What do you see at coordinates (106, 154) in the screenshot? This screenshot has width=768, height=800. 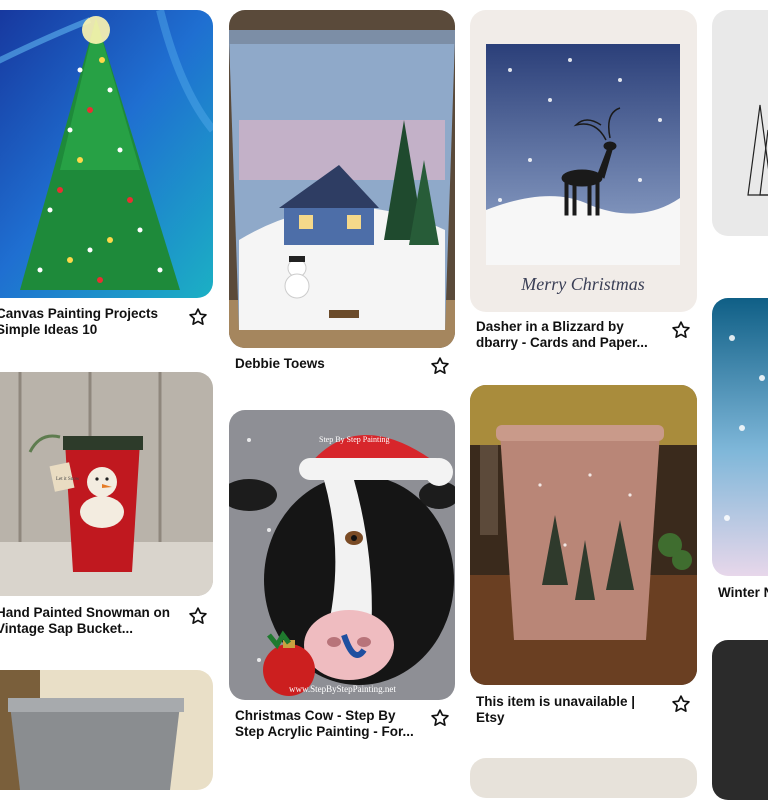 I see `pin-image-christmas-tree` at bounding box center [106, 154].